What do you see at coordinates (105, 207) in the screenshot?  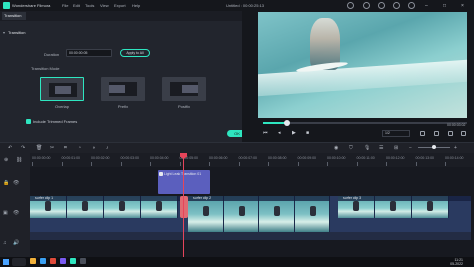 I see `video-clip: surfer clip 1` at bounding box center [105, 207].